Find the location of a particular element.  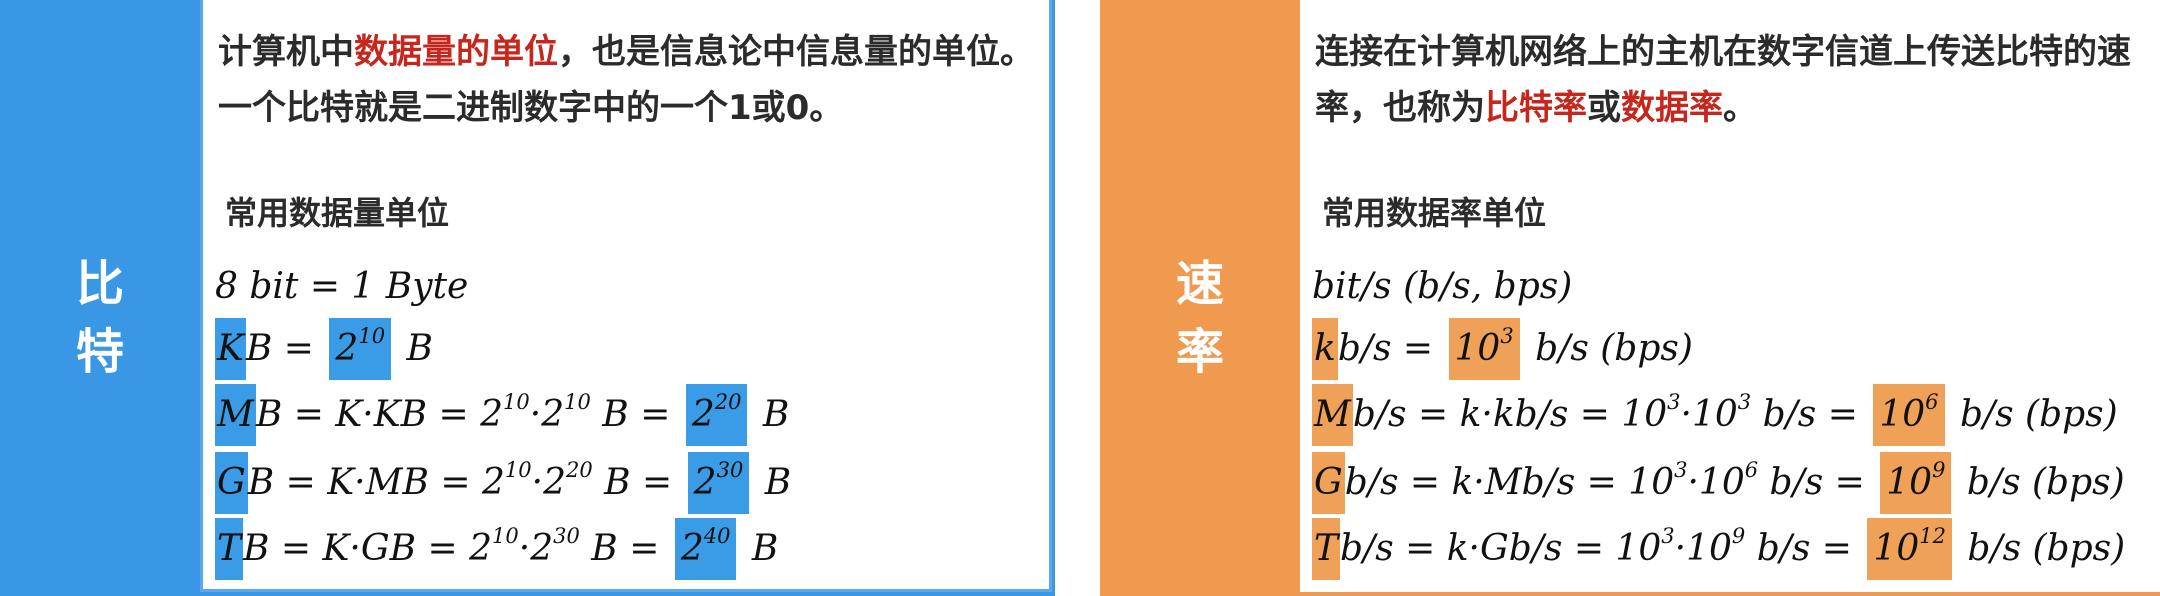

formula-mid: b/s = k·kb/s = 10 is located at coordinates (1510, 414).